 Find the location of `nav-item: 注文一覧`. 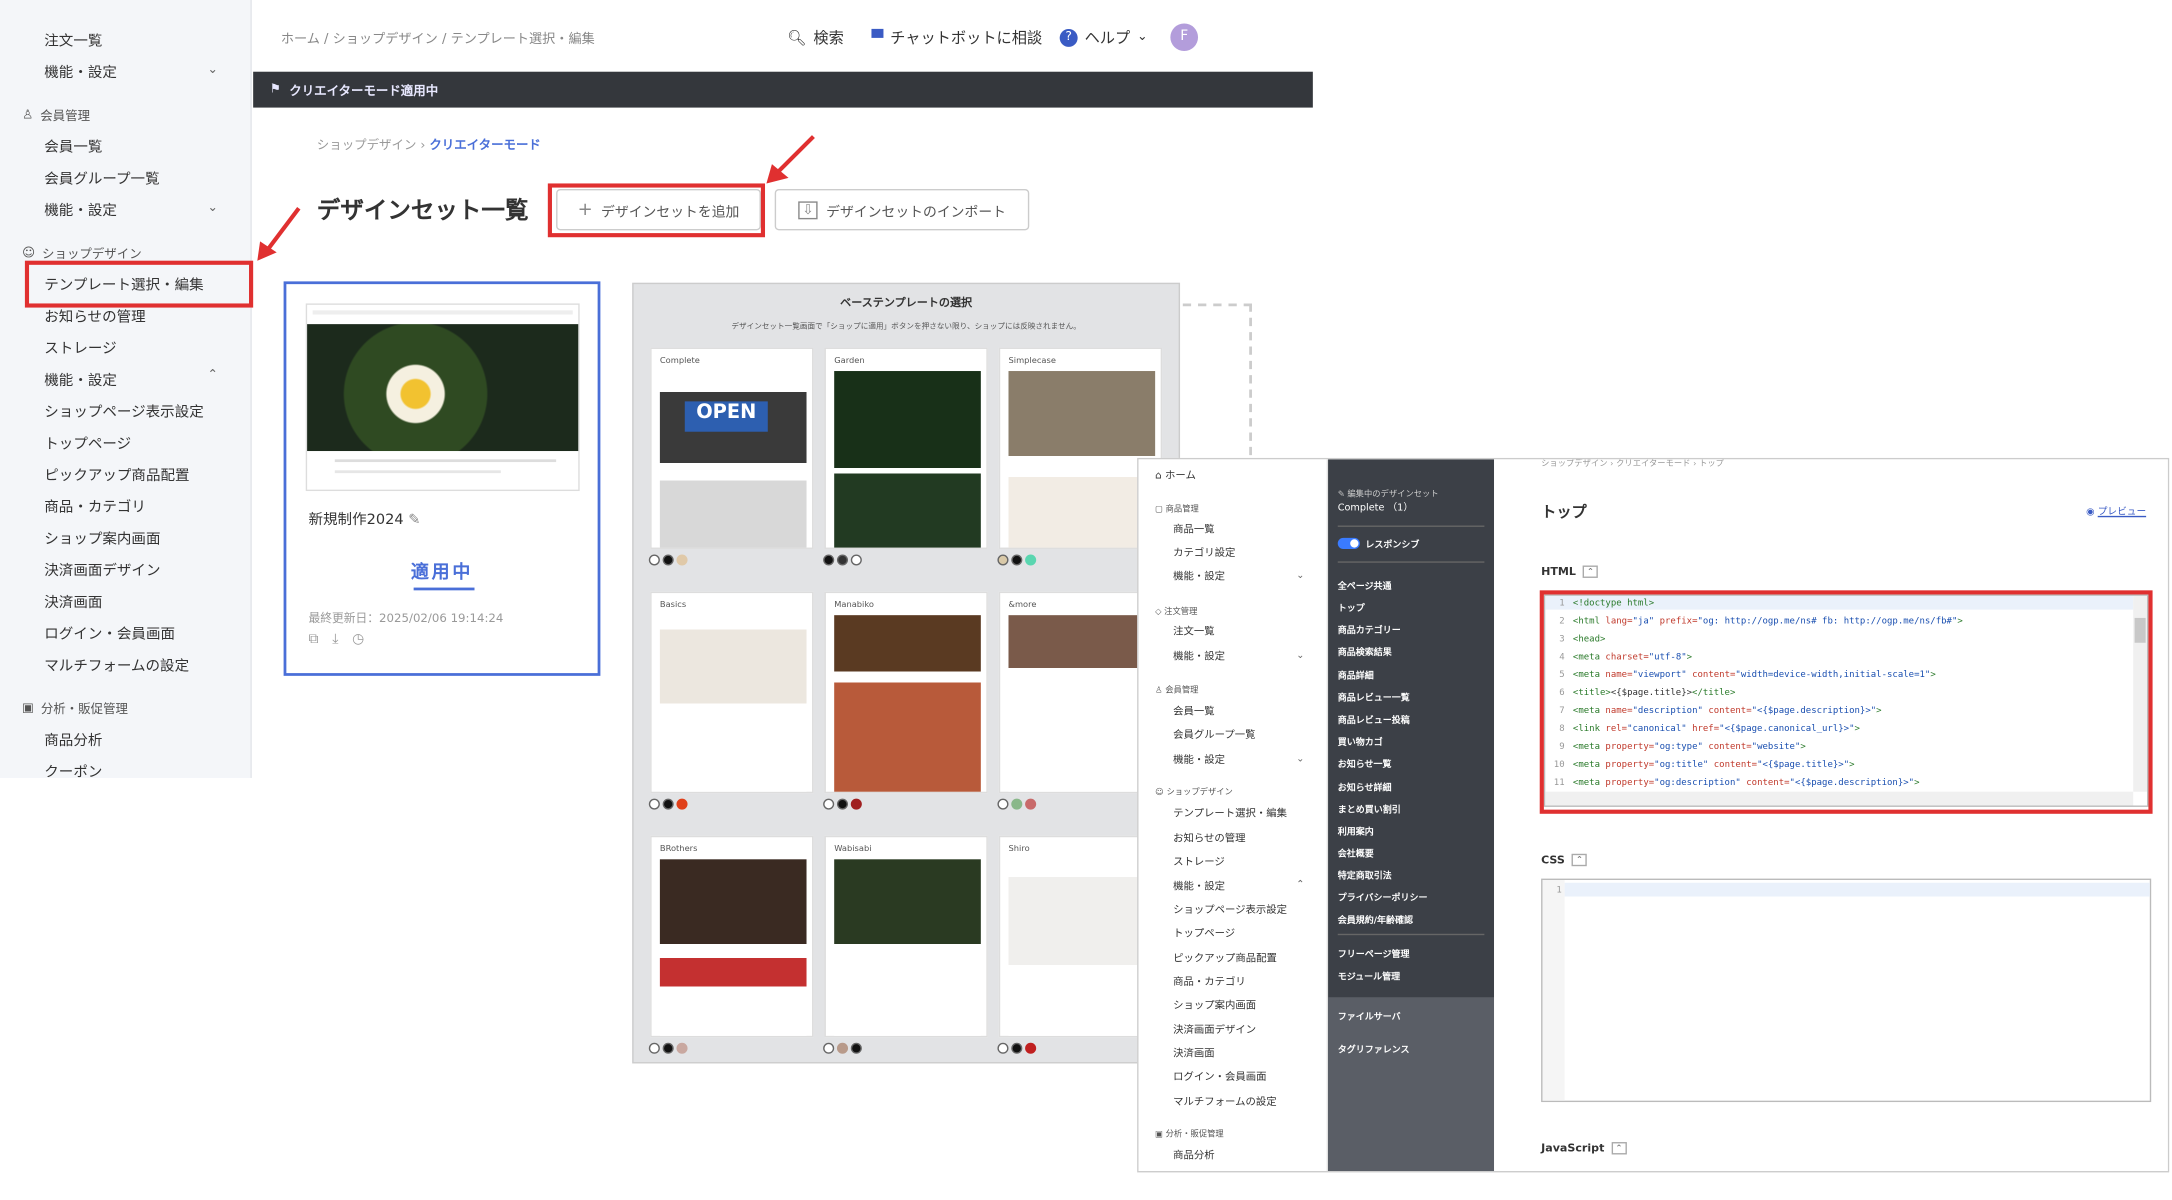

nav-item: 注文一覧 is located at coordinates (1194, 630).